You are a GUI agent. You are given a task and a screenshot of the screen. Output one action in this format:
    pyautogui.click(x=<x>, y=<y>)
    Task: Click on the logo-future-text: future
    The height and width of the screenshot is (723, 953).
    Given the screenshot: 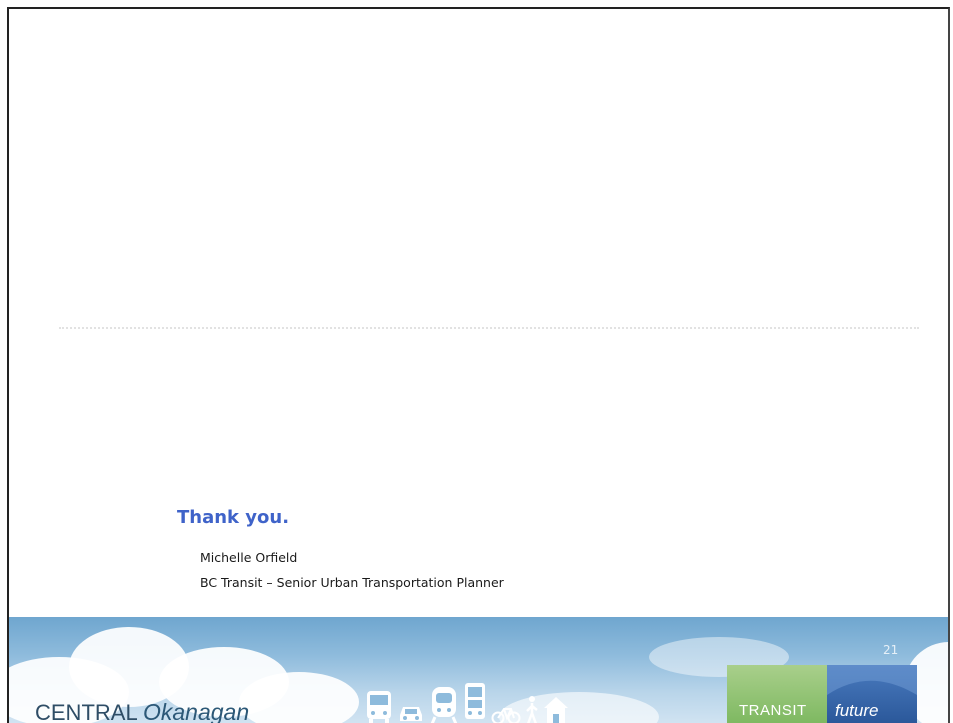 What is the action you would take?
    pyautogui.click(x=857, y=710)
    